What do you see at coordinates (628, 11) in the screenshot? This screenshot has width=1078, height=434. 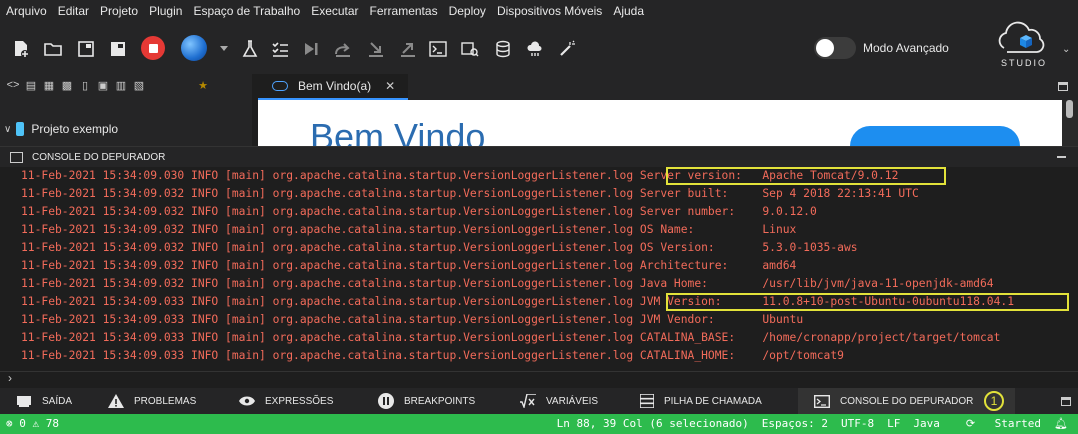 I see `menu-ajuda: Ajuda` at bounding box center [628, 11].